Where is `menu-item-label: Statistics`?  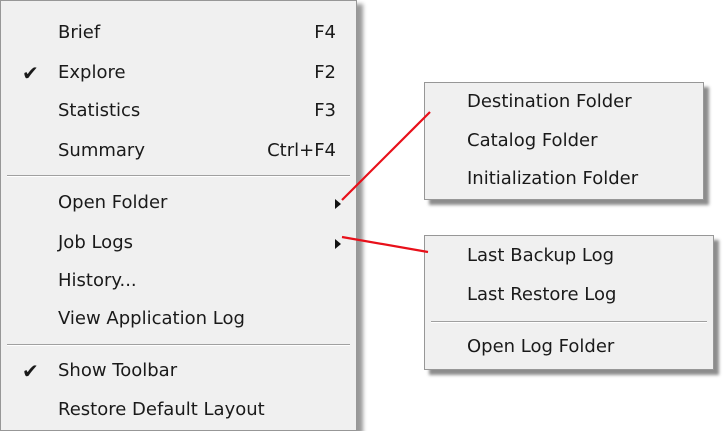 menu-item-label: Statistics is located at coordinates (99, 110).